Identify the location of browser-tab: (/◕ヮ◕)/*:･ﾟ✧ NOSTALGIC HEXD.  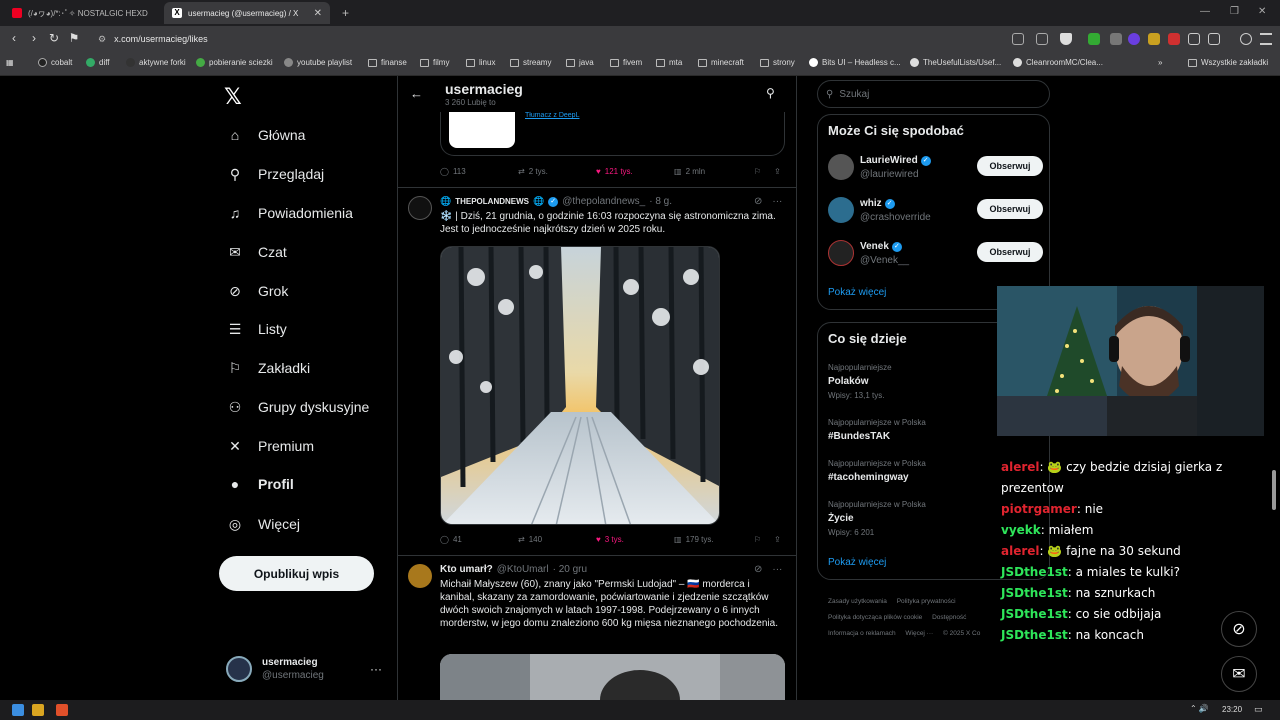
(82, 13).